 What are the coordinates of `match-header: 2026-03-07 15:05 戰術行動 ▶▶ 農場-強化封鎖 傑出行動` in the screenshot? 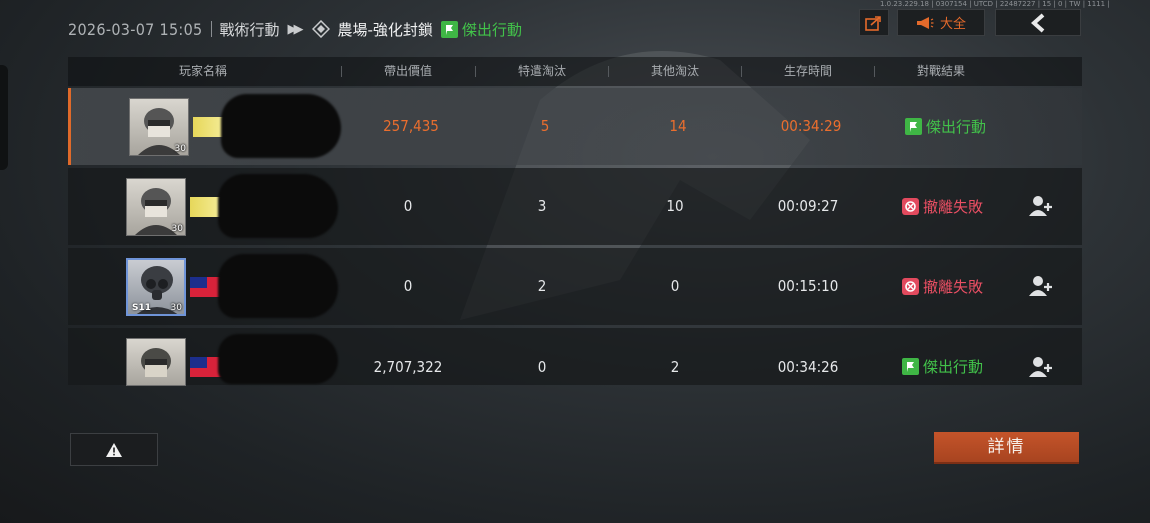 It's located at (295, 29).